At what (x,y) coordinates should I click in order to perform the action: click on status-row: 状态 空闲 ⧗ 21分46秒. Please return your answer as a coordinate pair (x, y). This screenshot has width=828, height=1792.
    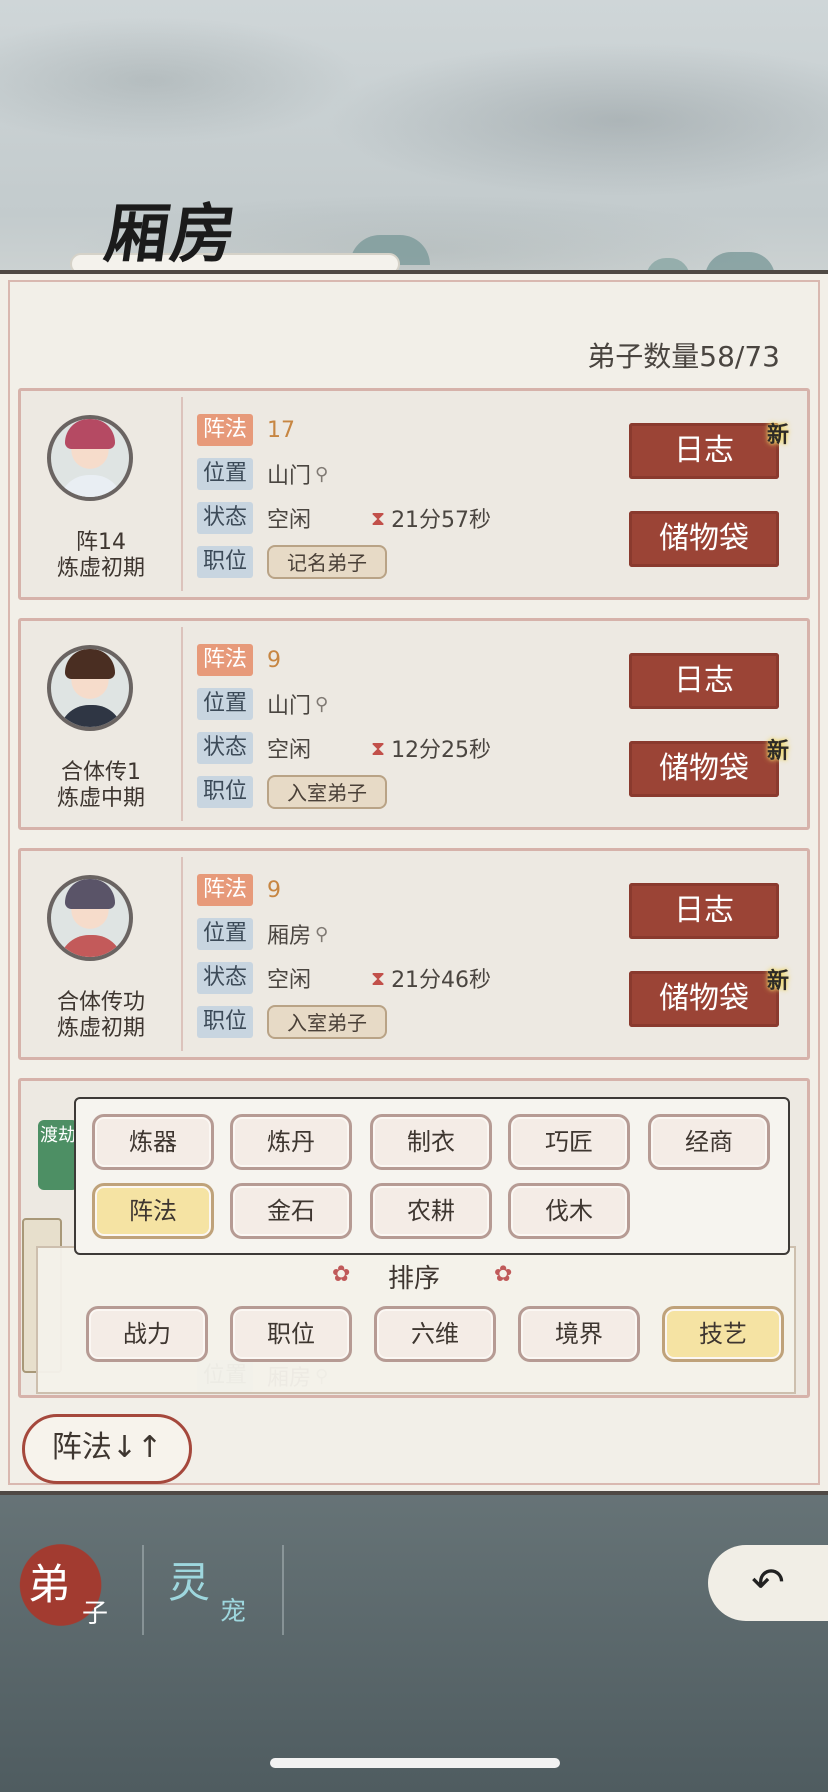
    Looking at the image, I should click on (344, 978).